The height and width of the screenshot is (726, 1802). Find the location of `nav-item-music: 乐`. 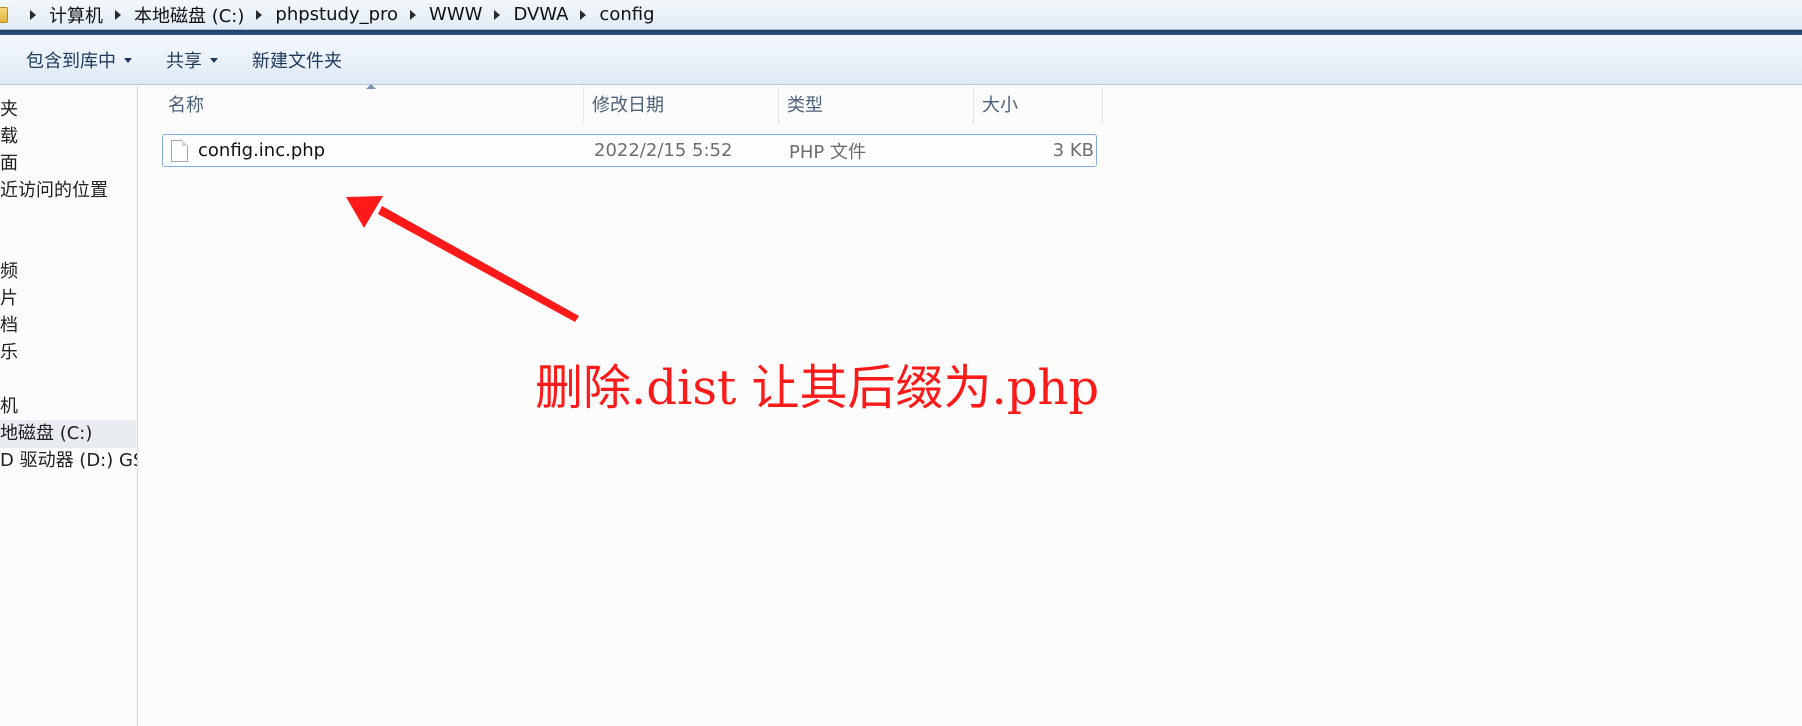

nav-item-music: 乐 is located at coordinates (9, 353).